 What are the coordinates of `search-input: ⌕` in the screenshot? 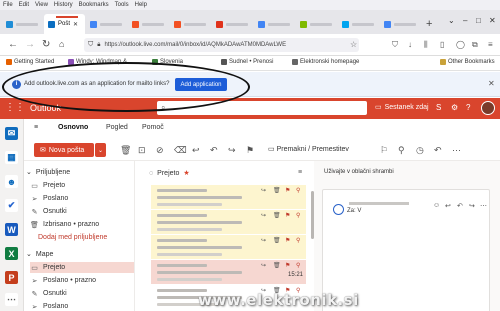 It's located at (262, 108).